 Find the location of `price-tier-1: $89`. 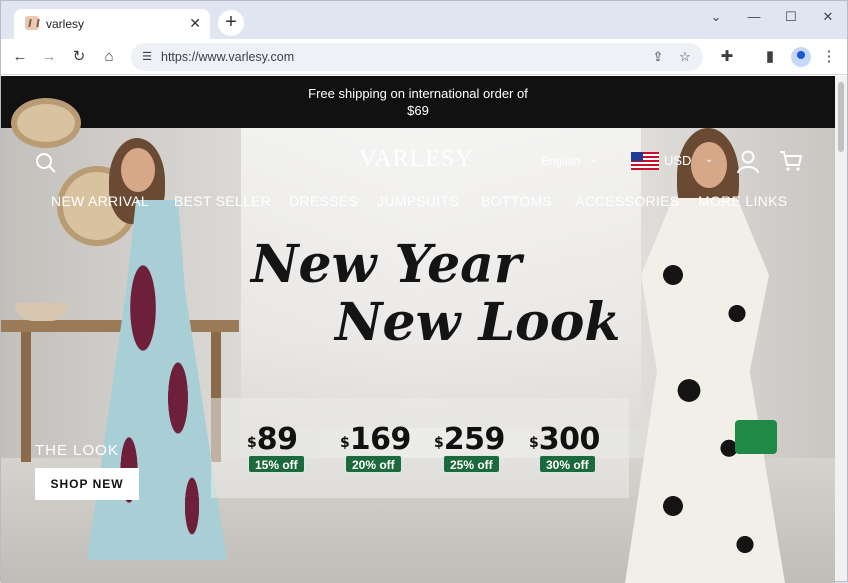

price-tier-1: $89 is located at coordinates (272, 439).